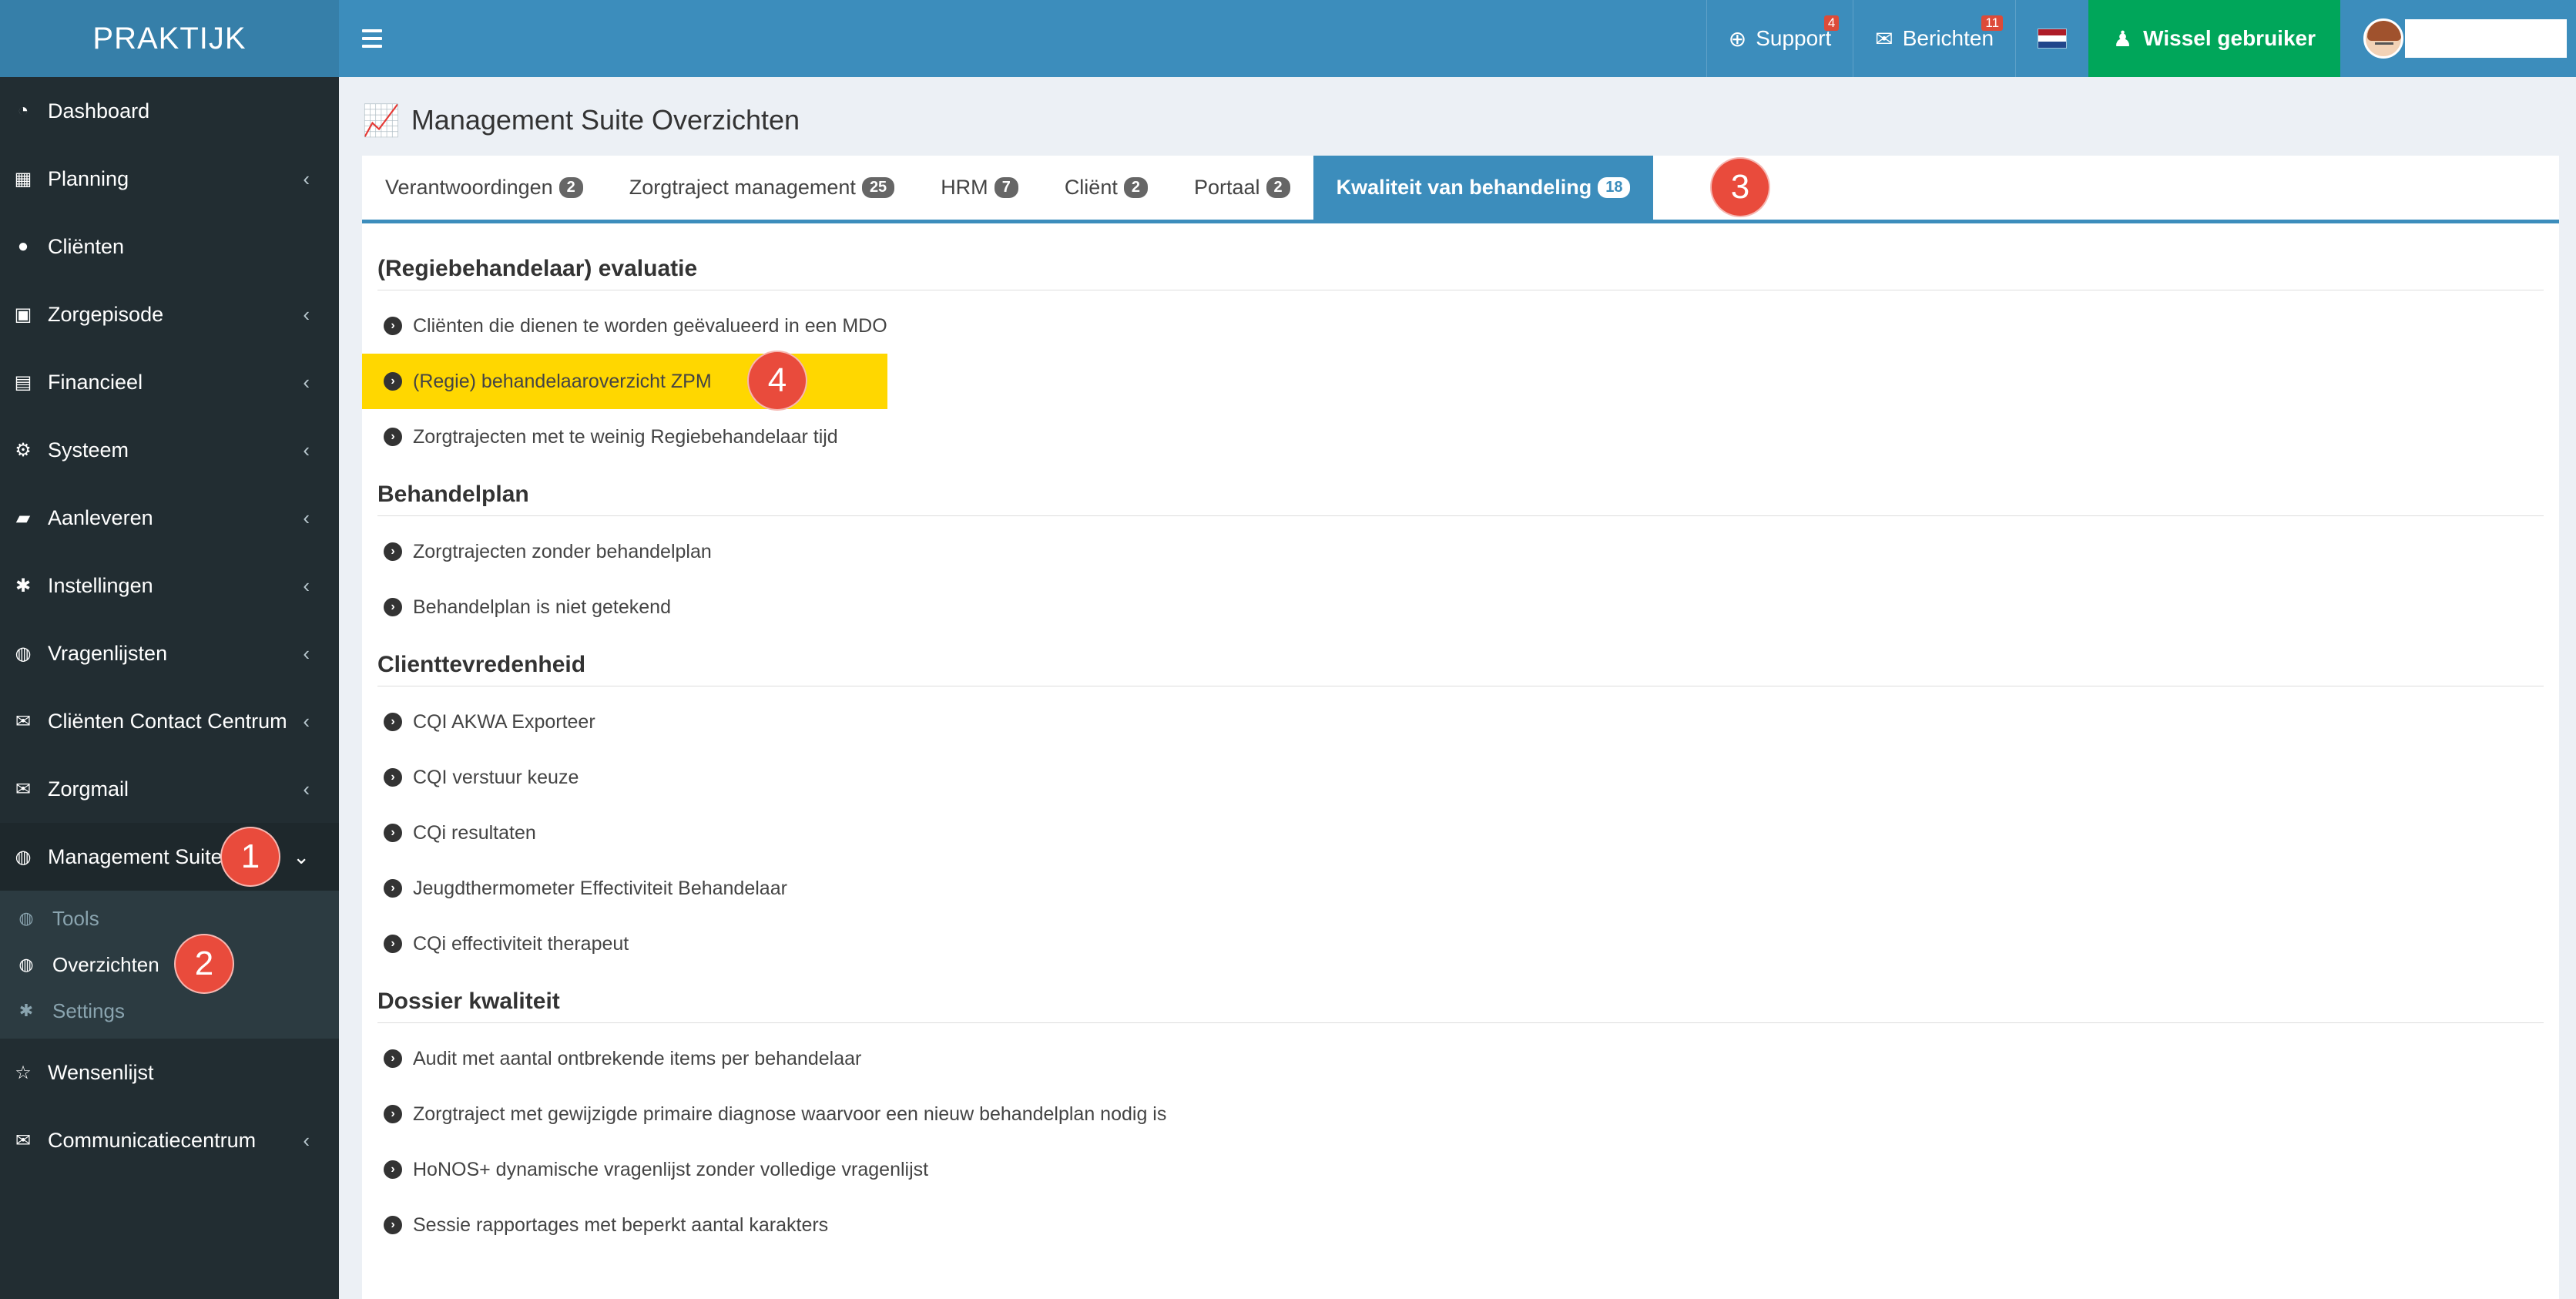 This screenshot has width=2576, height=1299. Describe the element at coordinates (761, 188) in the screenshot. I see `tab-zorgtraject-management: Zorgtraject management 25` at that location.